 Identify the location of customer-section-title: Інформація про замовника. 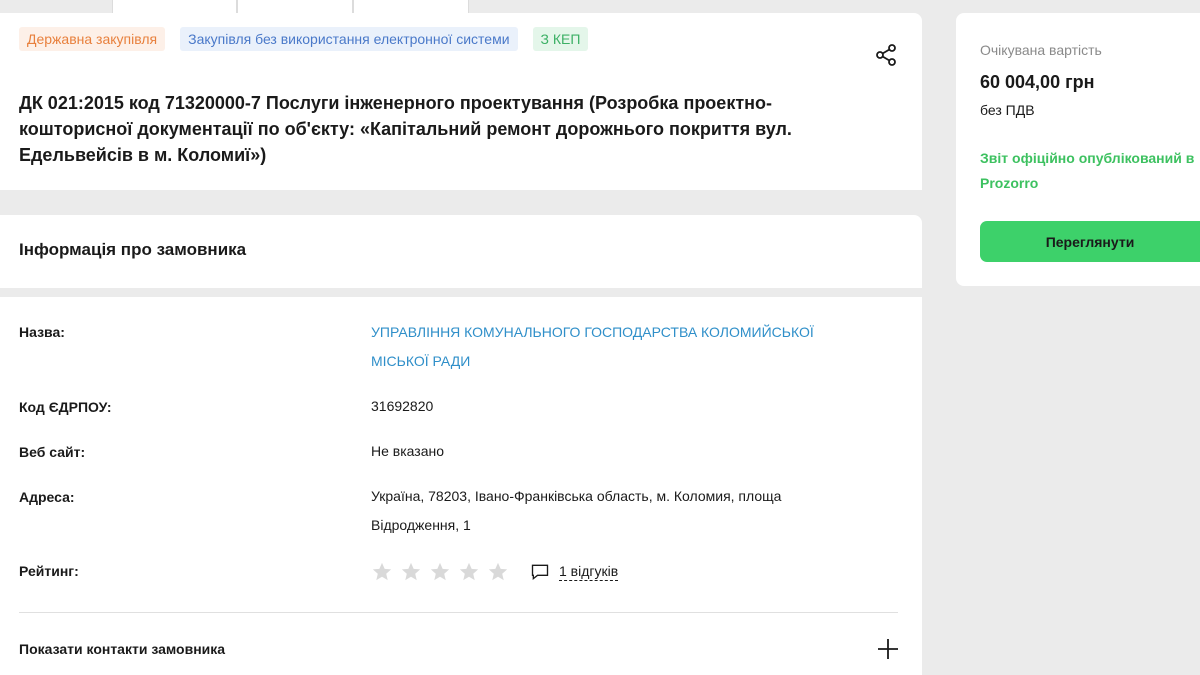
(133, 249).